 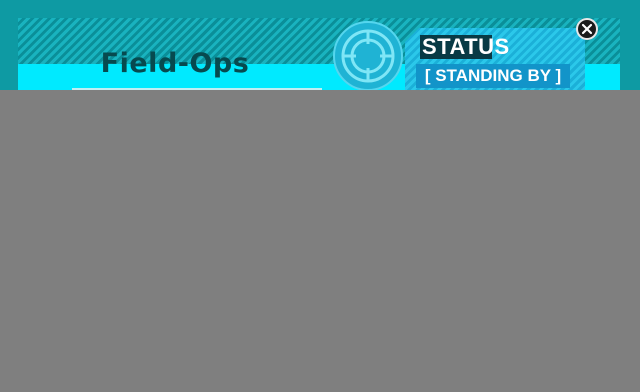 What do you see at coordinates (493, 76) in the screenshot?
I see `status-value: [ STANDING BY ]` at bounding box center [493, 76].